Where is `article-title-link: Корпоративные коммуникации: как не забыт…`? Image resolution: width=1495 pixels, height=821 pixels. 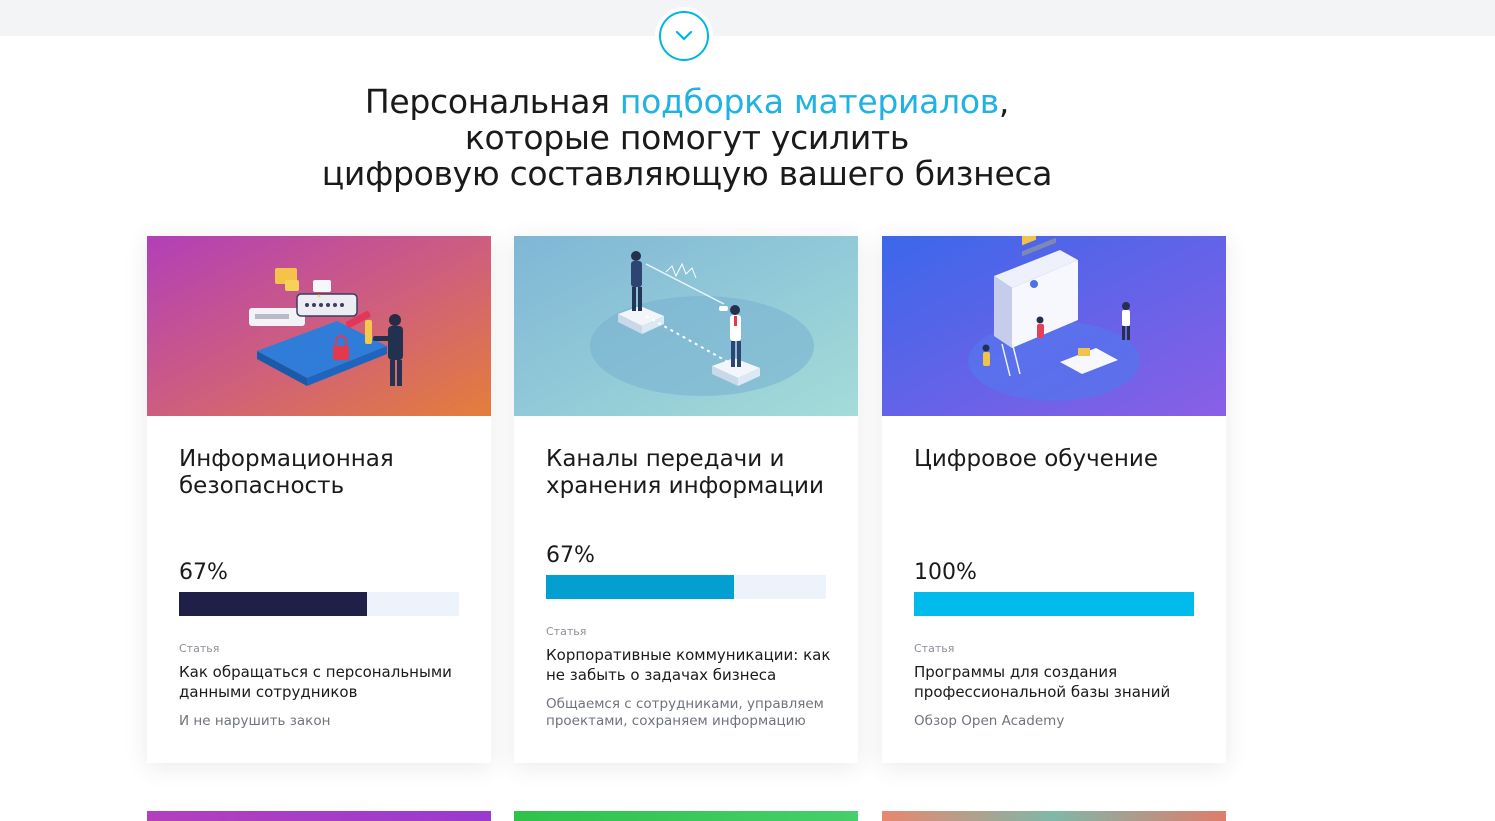 article-title-link: Корпоративные коммуникации: как не забыт… is located at coordinates (691, 665).